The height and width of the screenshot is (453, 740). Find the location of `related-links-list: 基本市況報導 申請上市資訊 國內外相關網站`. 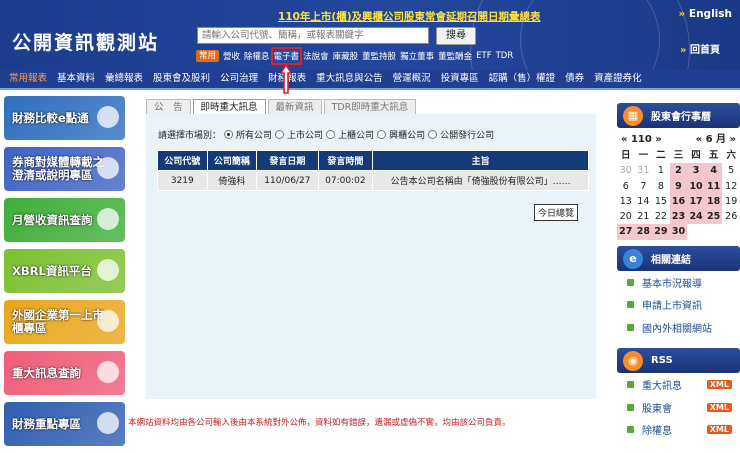

related-links-list: 基本市況報導 申請上市資訊 國內外相關網站 is located at coordinates (678, 305).